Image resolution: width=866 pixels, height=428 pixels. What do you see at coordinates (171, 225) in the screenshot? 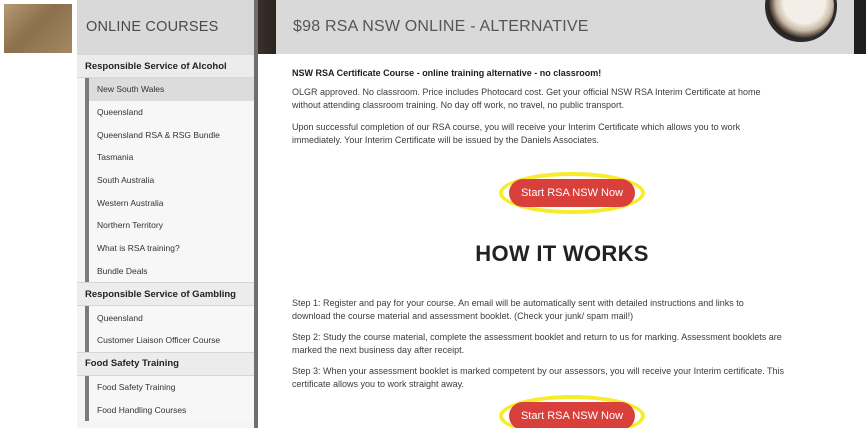
I see `sidebar-item-northern-territory: Northern Territory` at bounding box center [171, 225].